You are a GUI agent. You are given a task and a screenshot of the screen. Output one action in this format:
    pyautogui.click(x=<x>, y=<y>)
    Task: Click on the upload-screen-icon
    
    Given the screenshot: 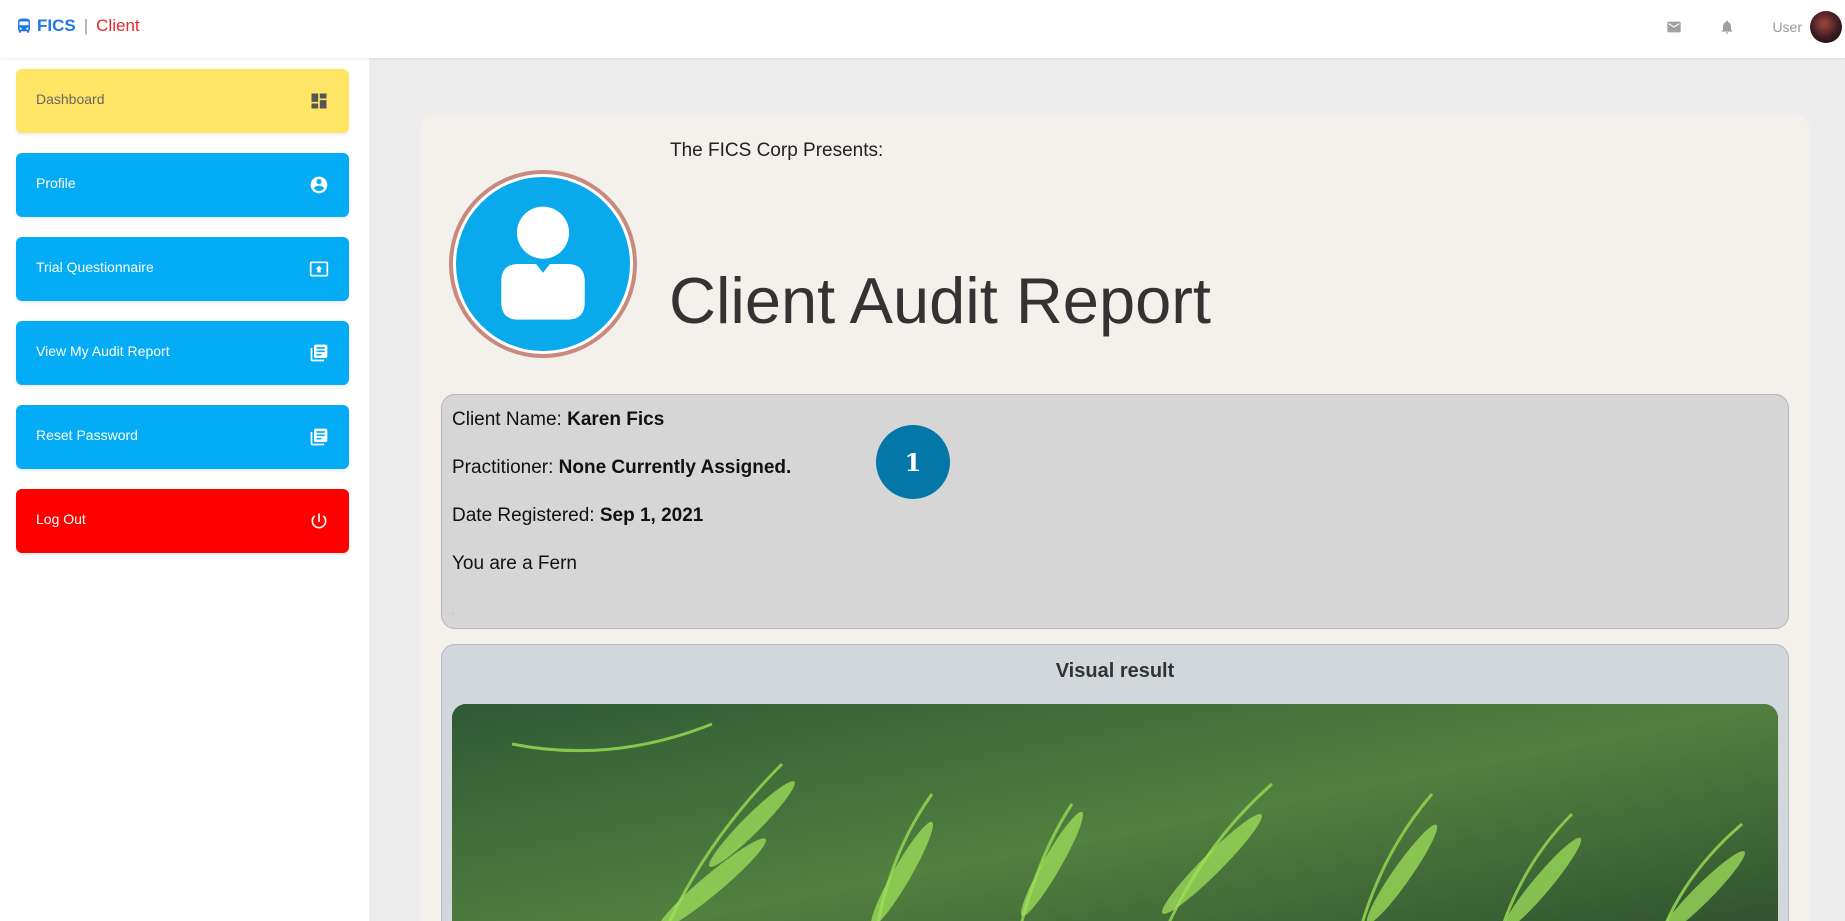 What is the action you would take?
    pyautogui.click(x=319, y=269)
    